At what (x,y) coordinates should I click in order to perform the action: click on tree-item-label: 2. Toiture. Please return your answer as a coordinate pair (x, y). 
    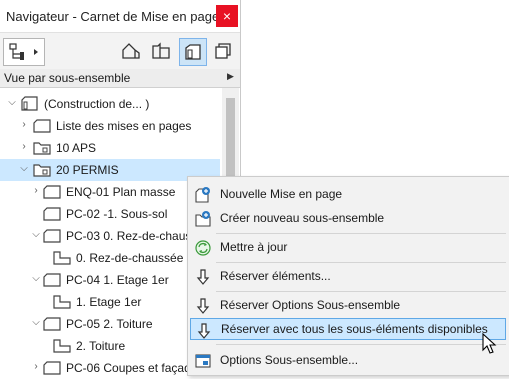
    Looking at the image, I should click on (101, 346).